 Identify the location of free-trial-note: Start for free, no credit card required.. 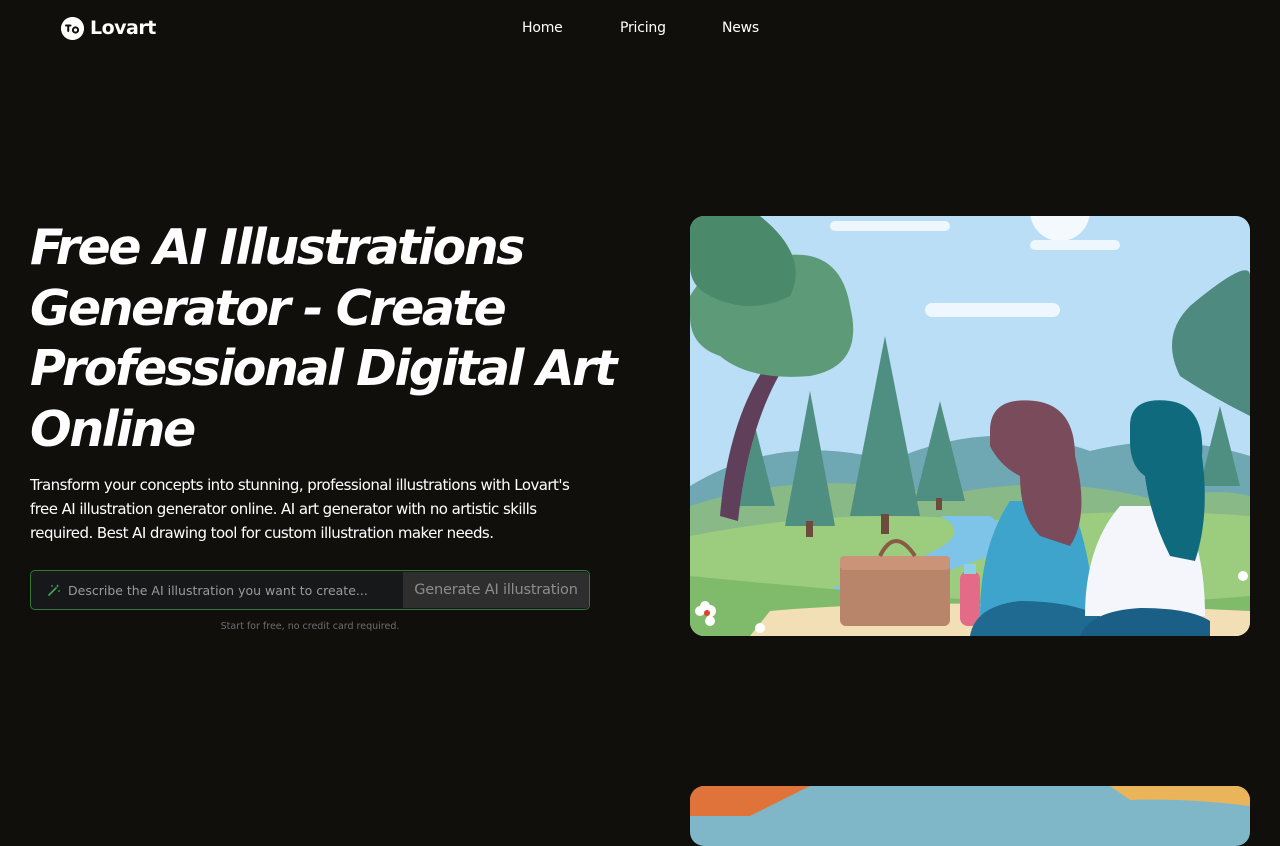
(310, 626).